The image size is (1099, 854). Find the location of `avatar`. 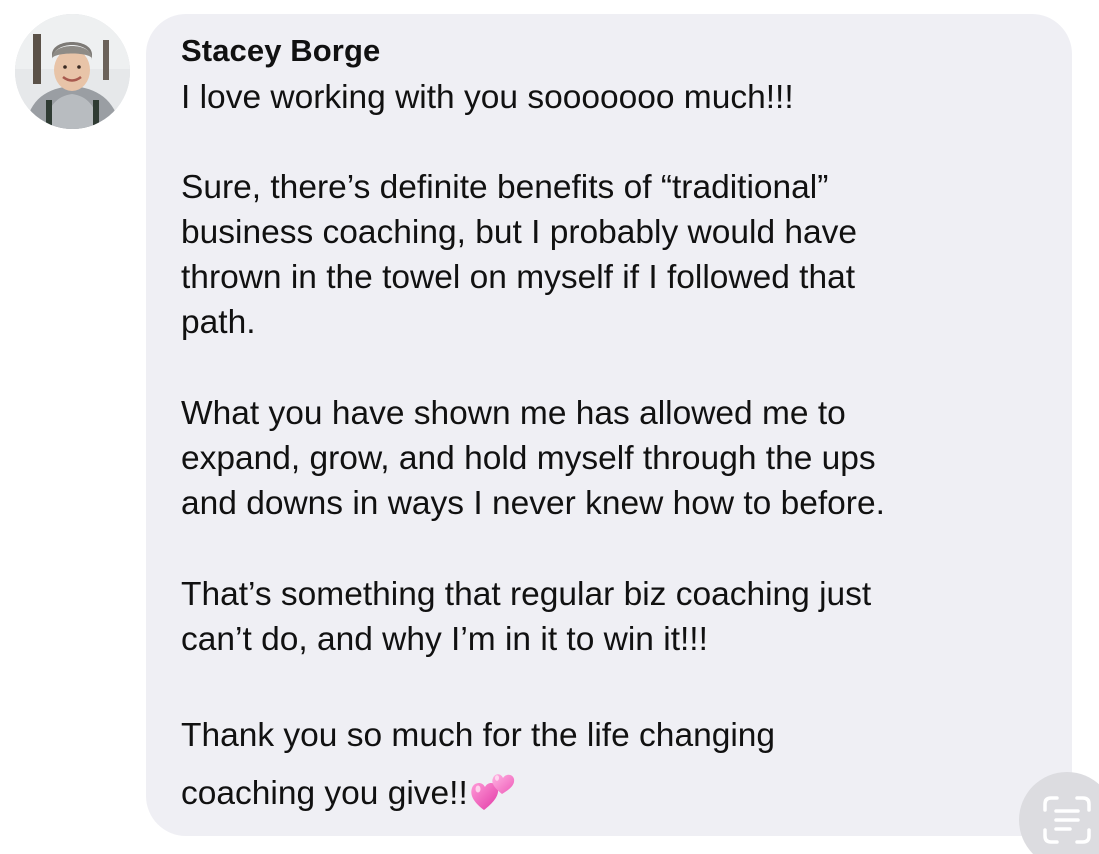

avatar is located at coordinates (72, 71).